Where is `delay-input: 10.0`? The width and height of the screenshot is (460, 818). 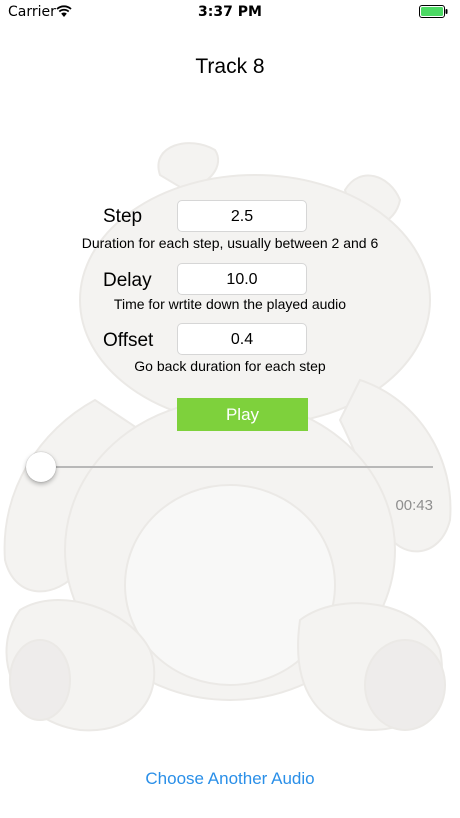
delay-input: 10.0 is located at coordinates (242, 279).